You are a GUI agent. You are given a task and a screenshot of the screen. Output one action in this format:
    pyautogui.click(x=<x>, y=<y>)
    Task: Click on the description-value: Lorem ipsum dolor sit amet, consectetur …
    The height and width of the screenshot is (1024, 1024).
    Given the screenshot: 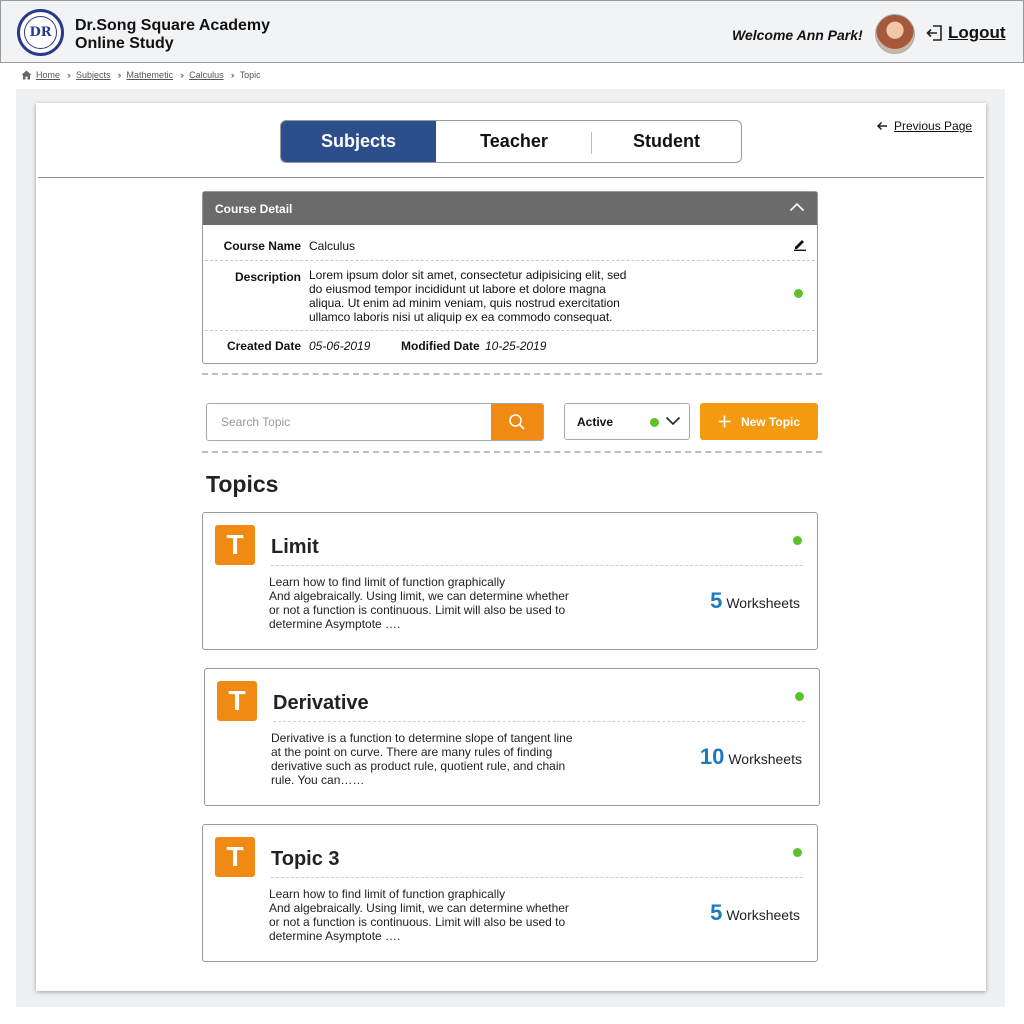 What is the action you would take?
    pyautogui.click(x=467, y=296)
    